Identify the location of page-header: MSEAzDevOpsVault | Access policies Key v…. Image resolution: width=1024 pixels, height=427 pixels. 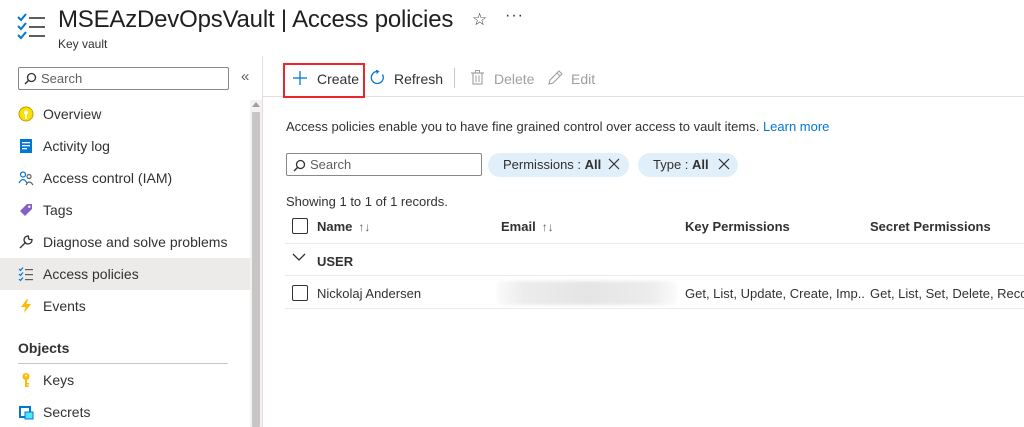
(512, 28).